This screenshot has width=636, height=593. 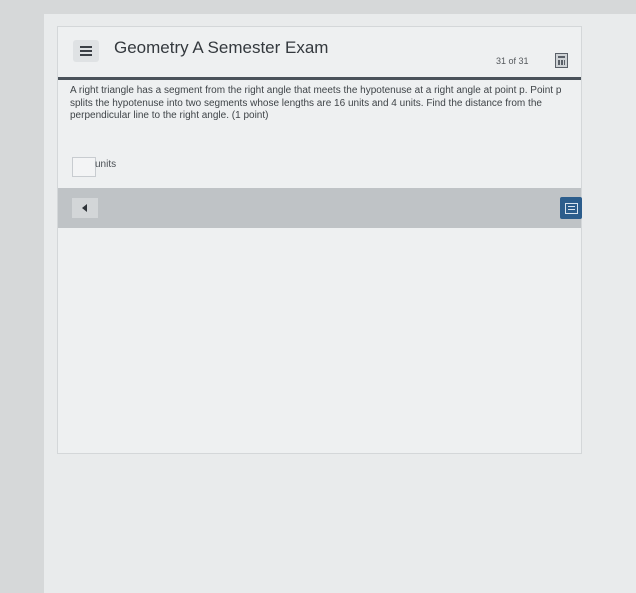 I want to click on answer-input, so click(x=84, y=167).